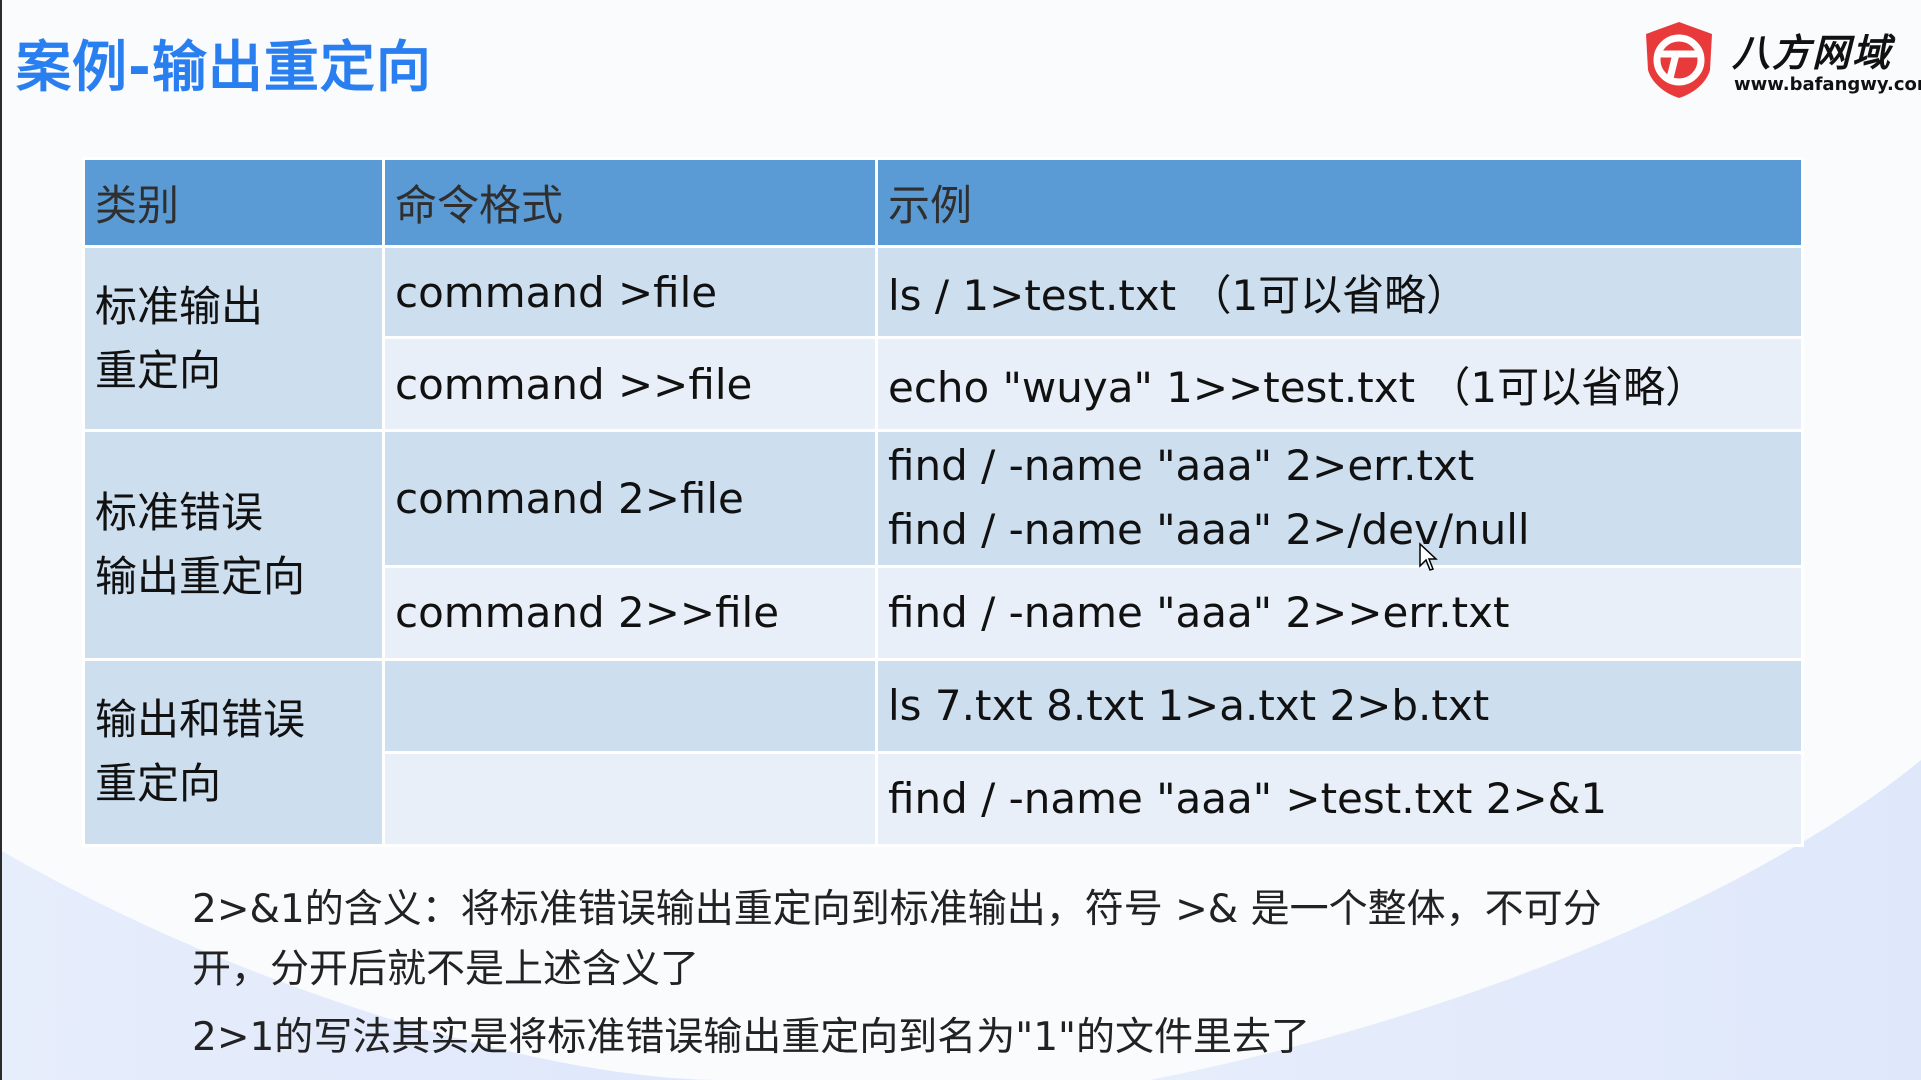 The image size is (1921, 1080). What do you see at coordinates (1181, 466) in the screenshot?
I see `example-line: find / -name "aaa" 2>err.txt` at bounding box center [1181, 466].